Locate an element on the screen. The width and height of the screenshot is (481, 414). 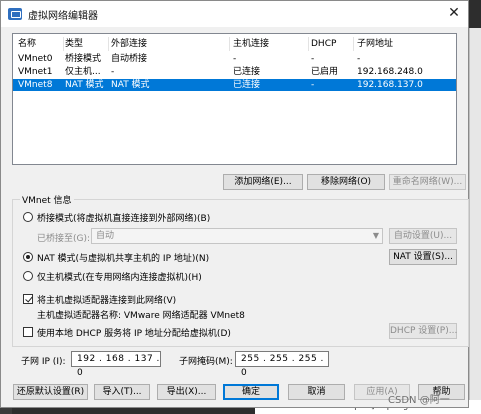
table-row-selected: VMnet8 NAT 模式 NAT 模式 已连接 - 192.168.137.0 is located at coordinates (234, 85).